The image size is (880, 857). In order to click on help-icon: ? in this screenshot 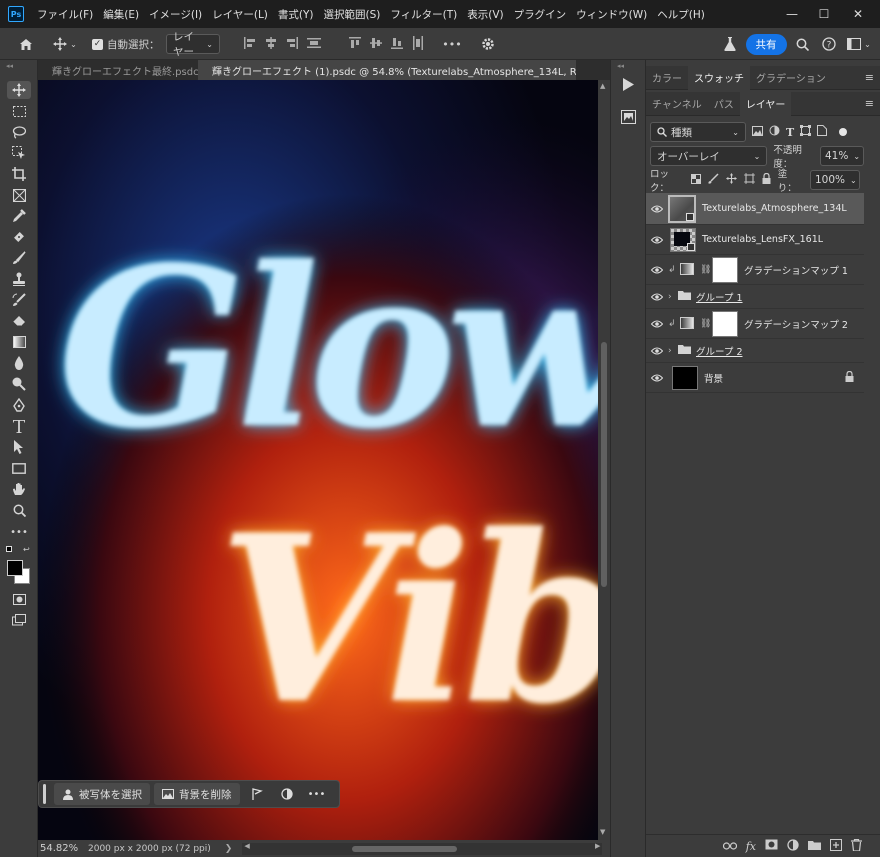, I will do `click(829, 44)`.